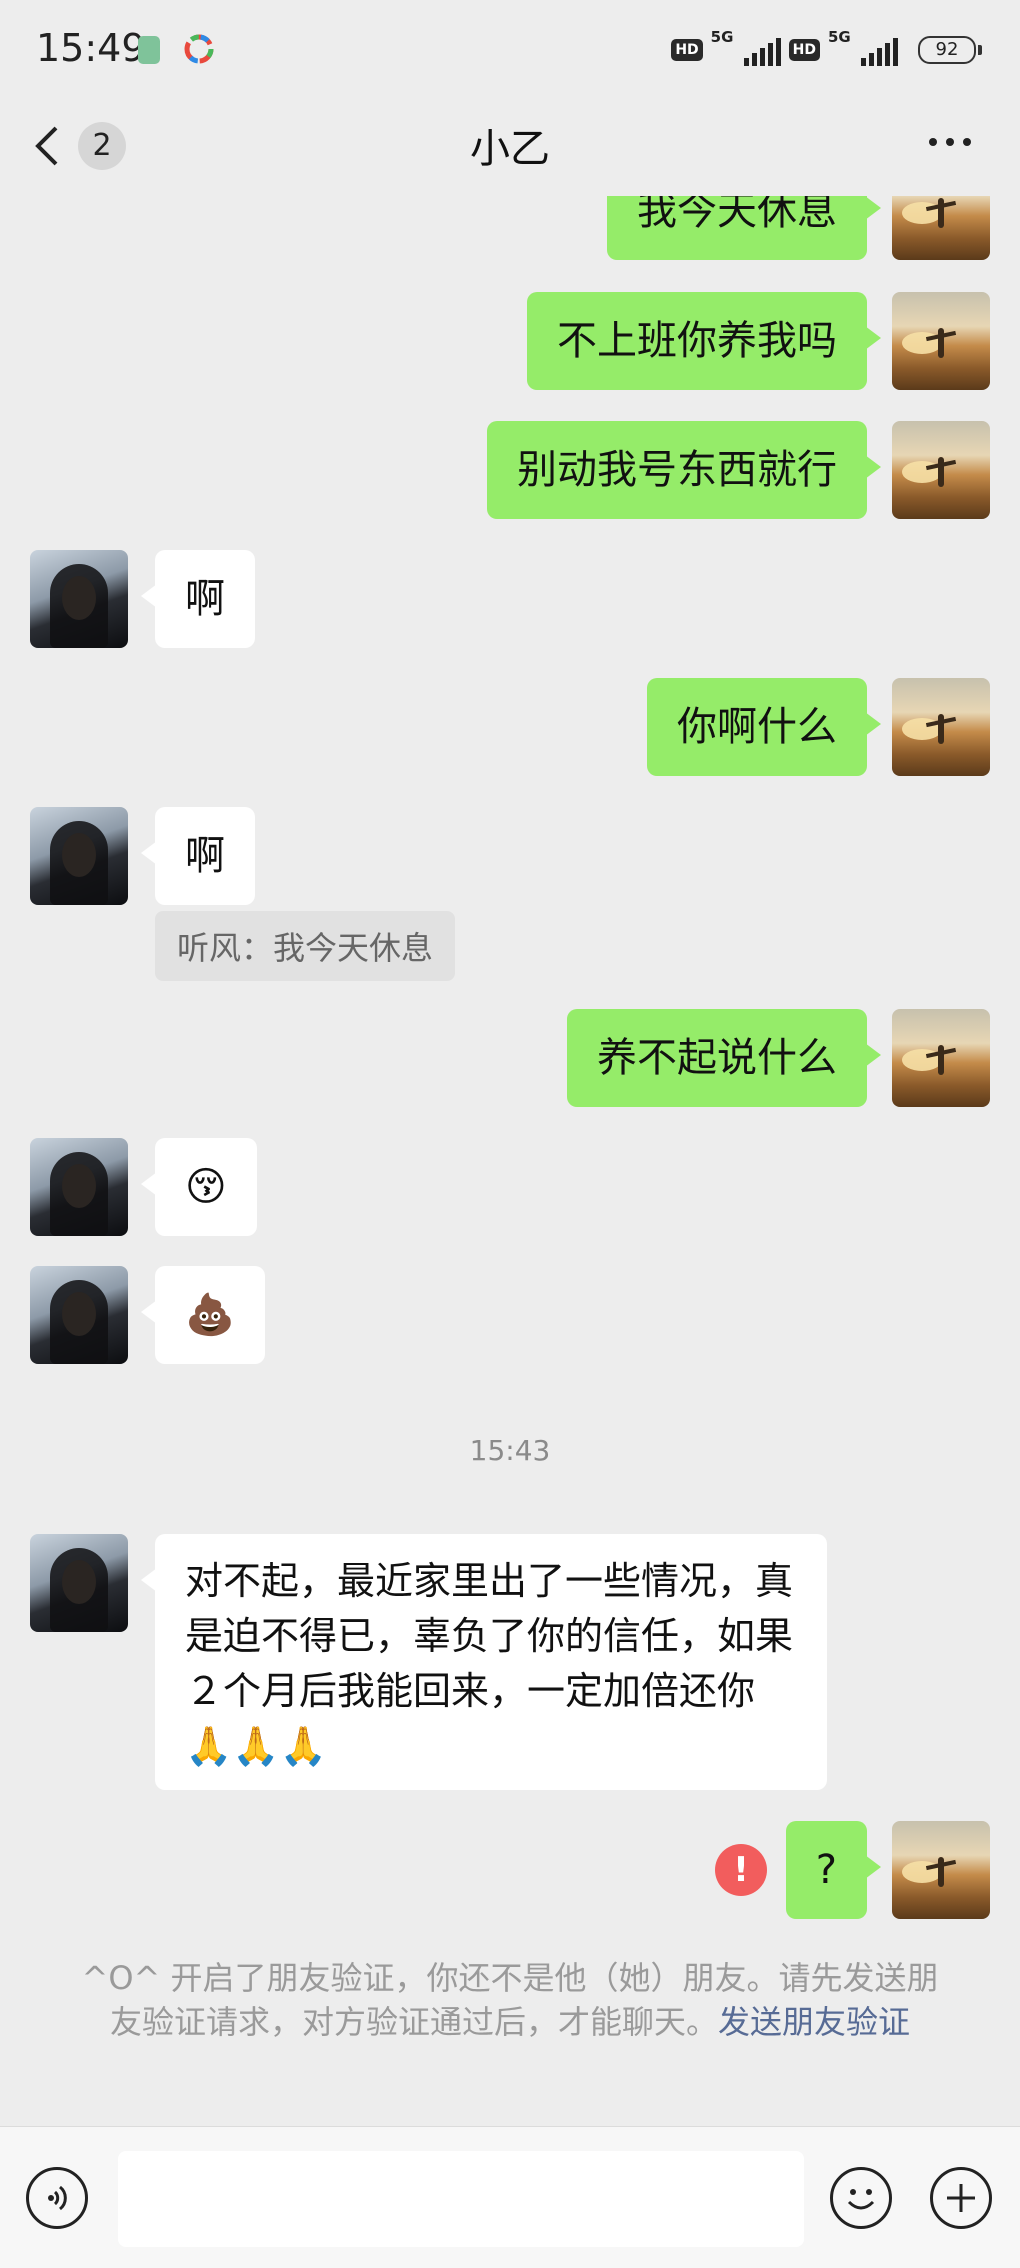  What do you see at coordinates (950, 50) in the screenshot?
I see `battery-icon: 92` at bounding box center [950, 50].